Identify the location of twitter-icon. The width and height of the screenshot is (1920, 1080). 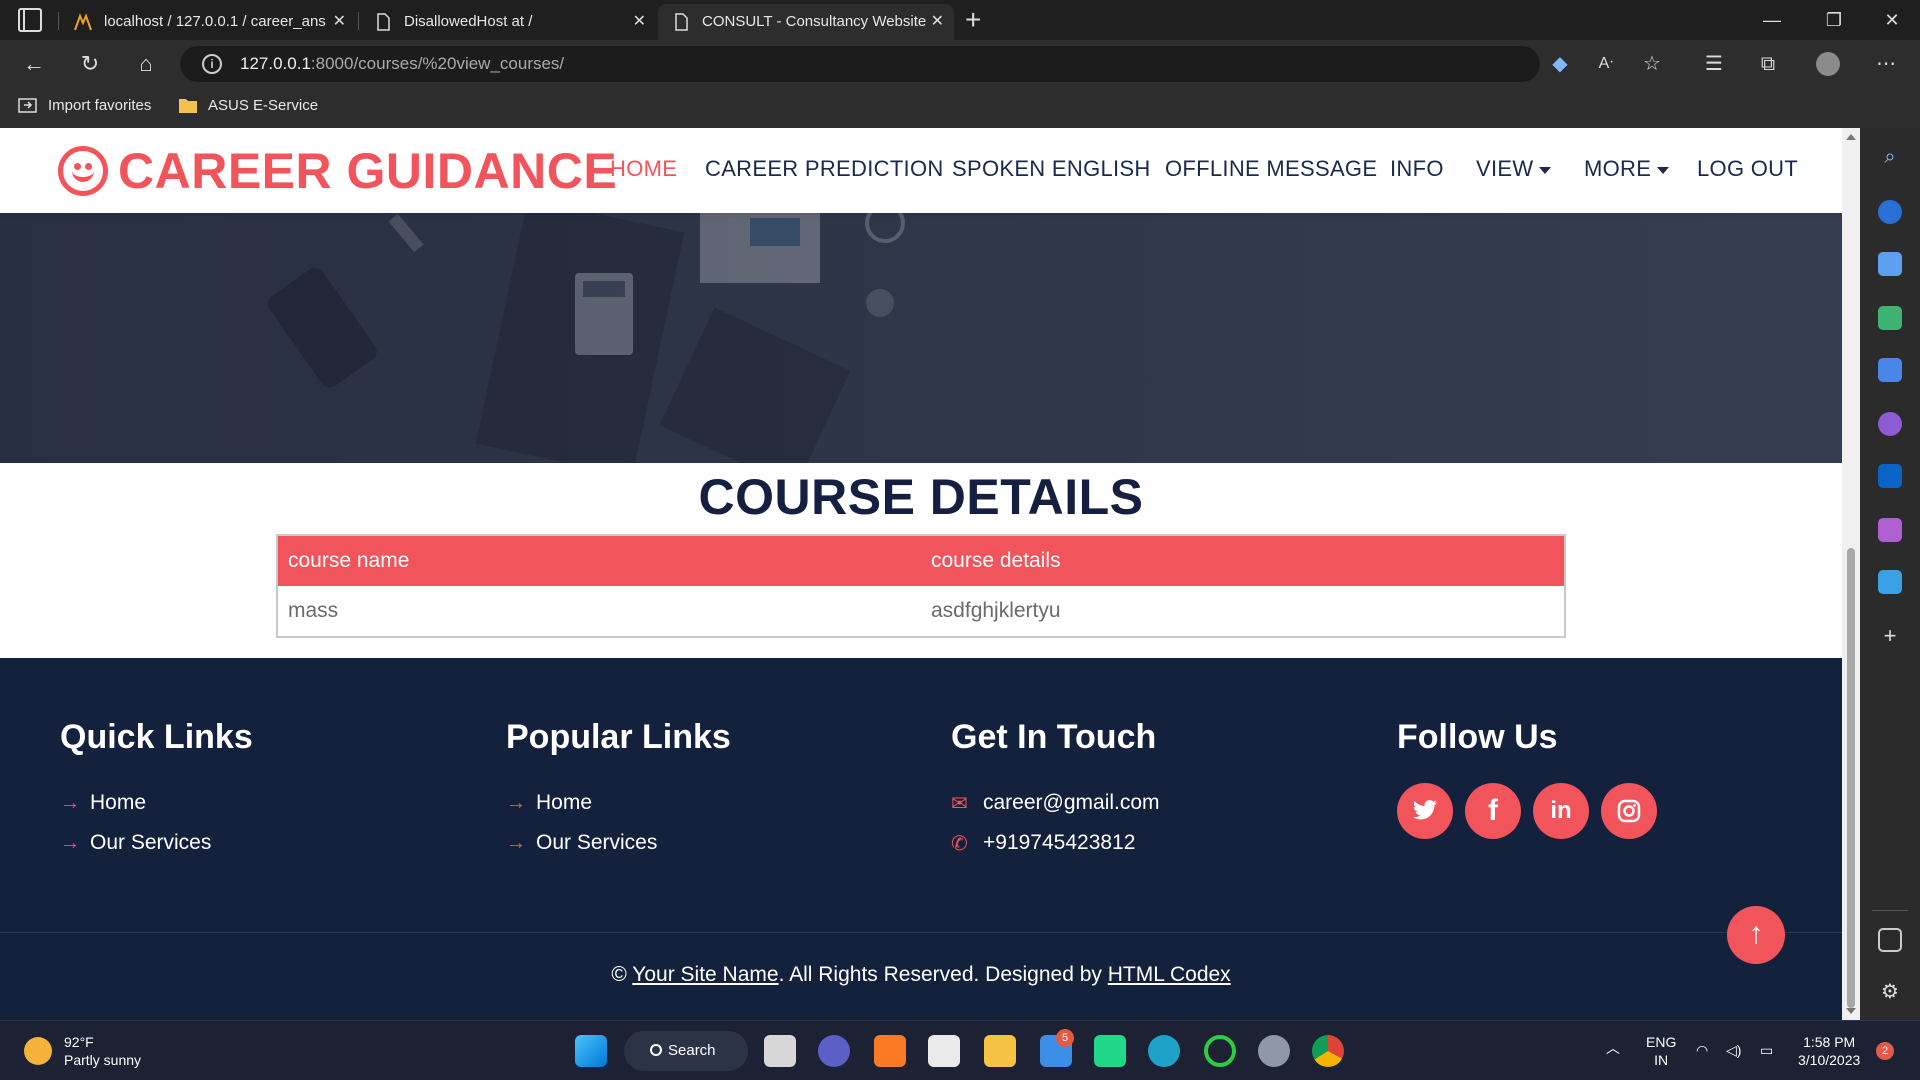
(1425, 811).